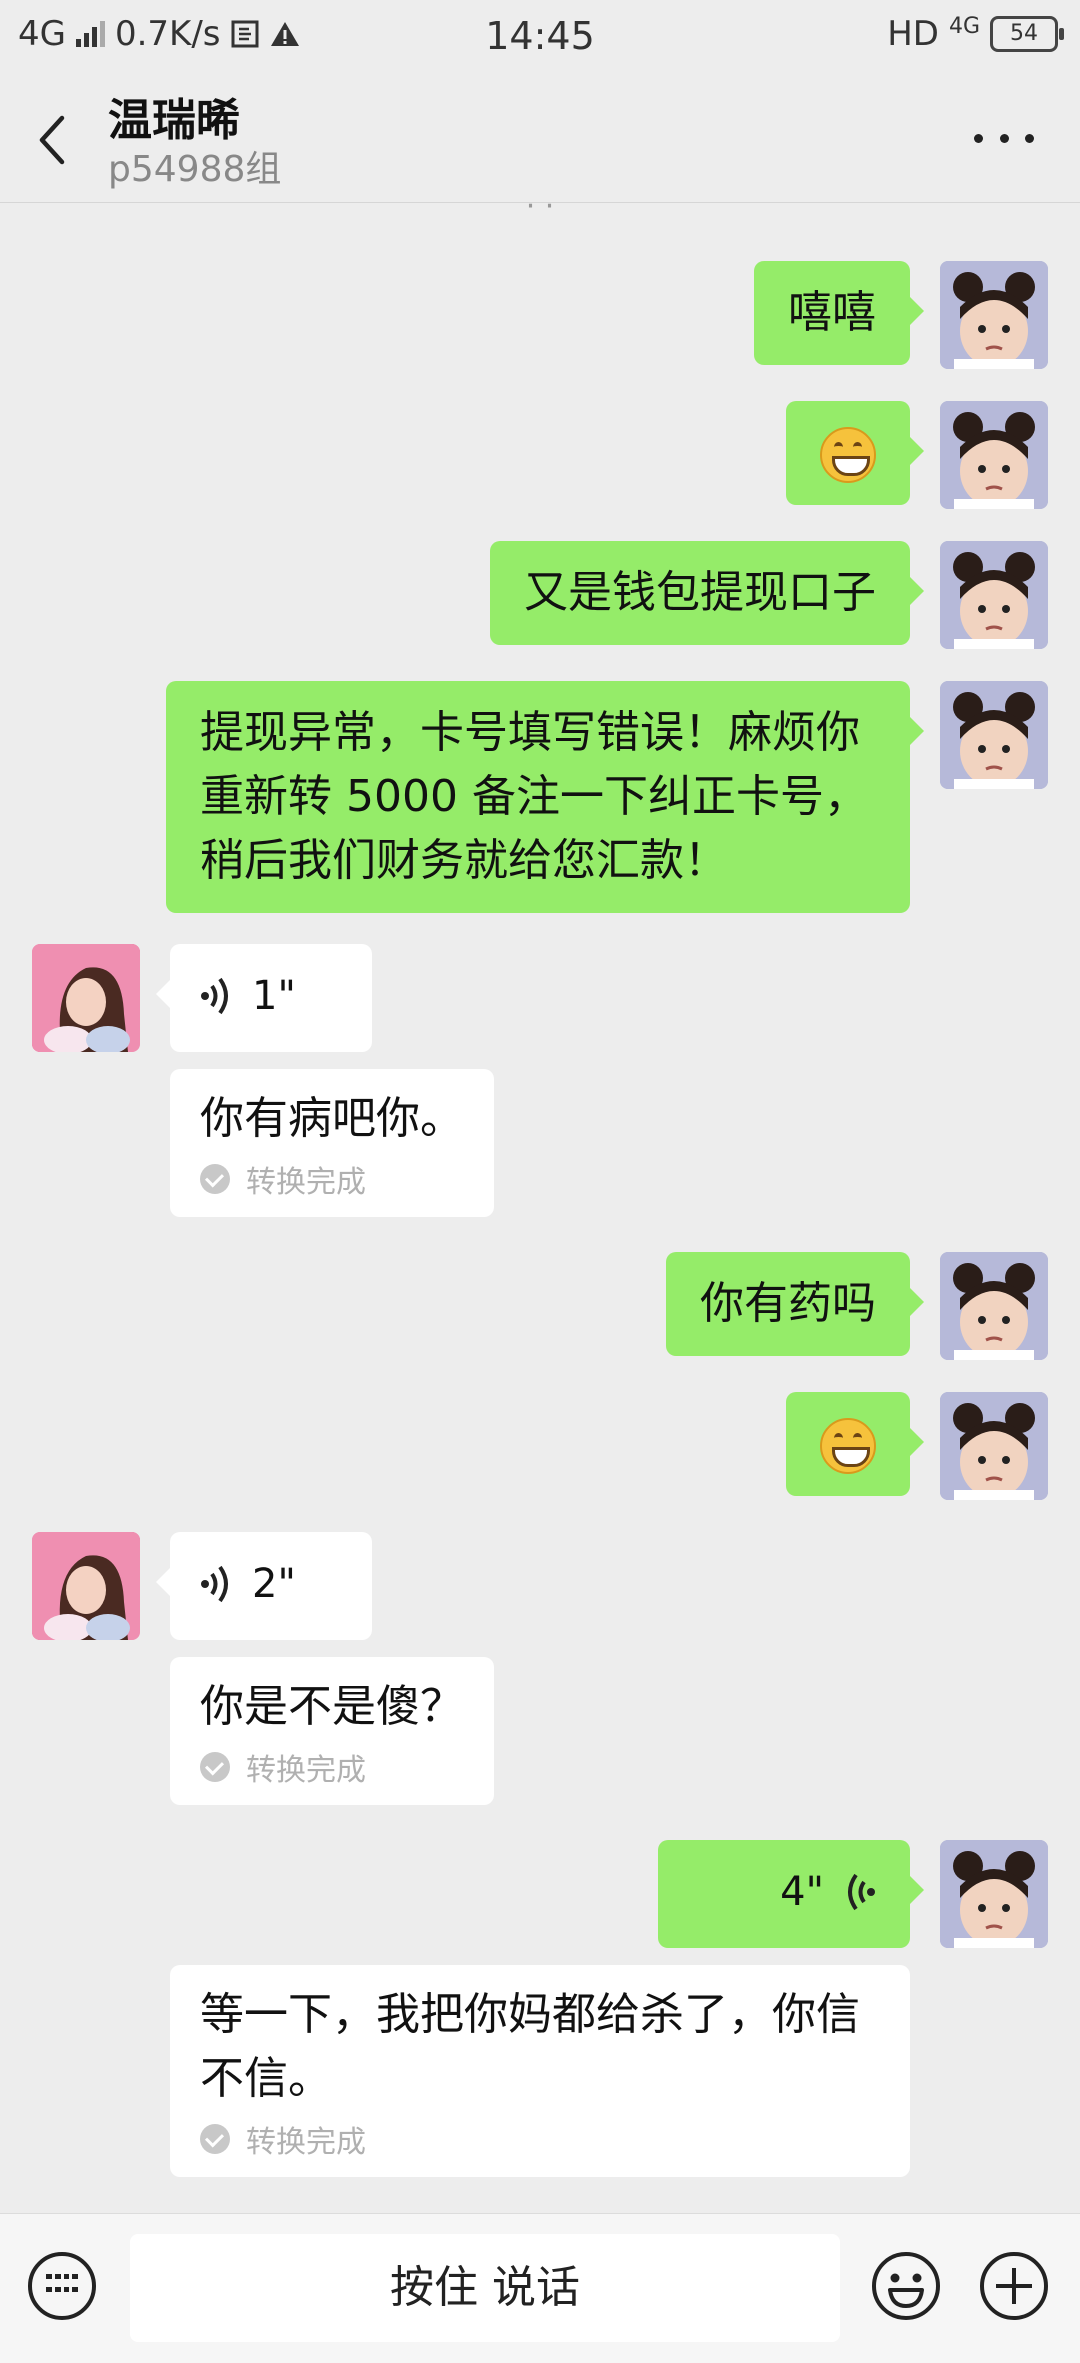 The image size is (1080, 2363). I want to click on message-bubble-out: 你有药吗, so click(795, 1304).